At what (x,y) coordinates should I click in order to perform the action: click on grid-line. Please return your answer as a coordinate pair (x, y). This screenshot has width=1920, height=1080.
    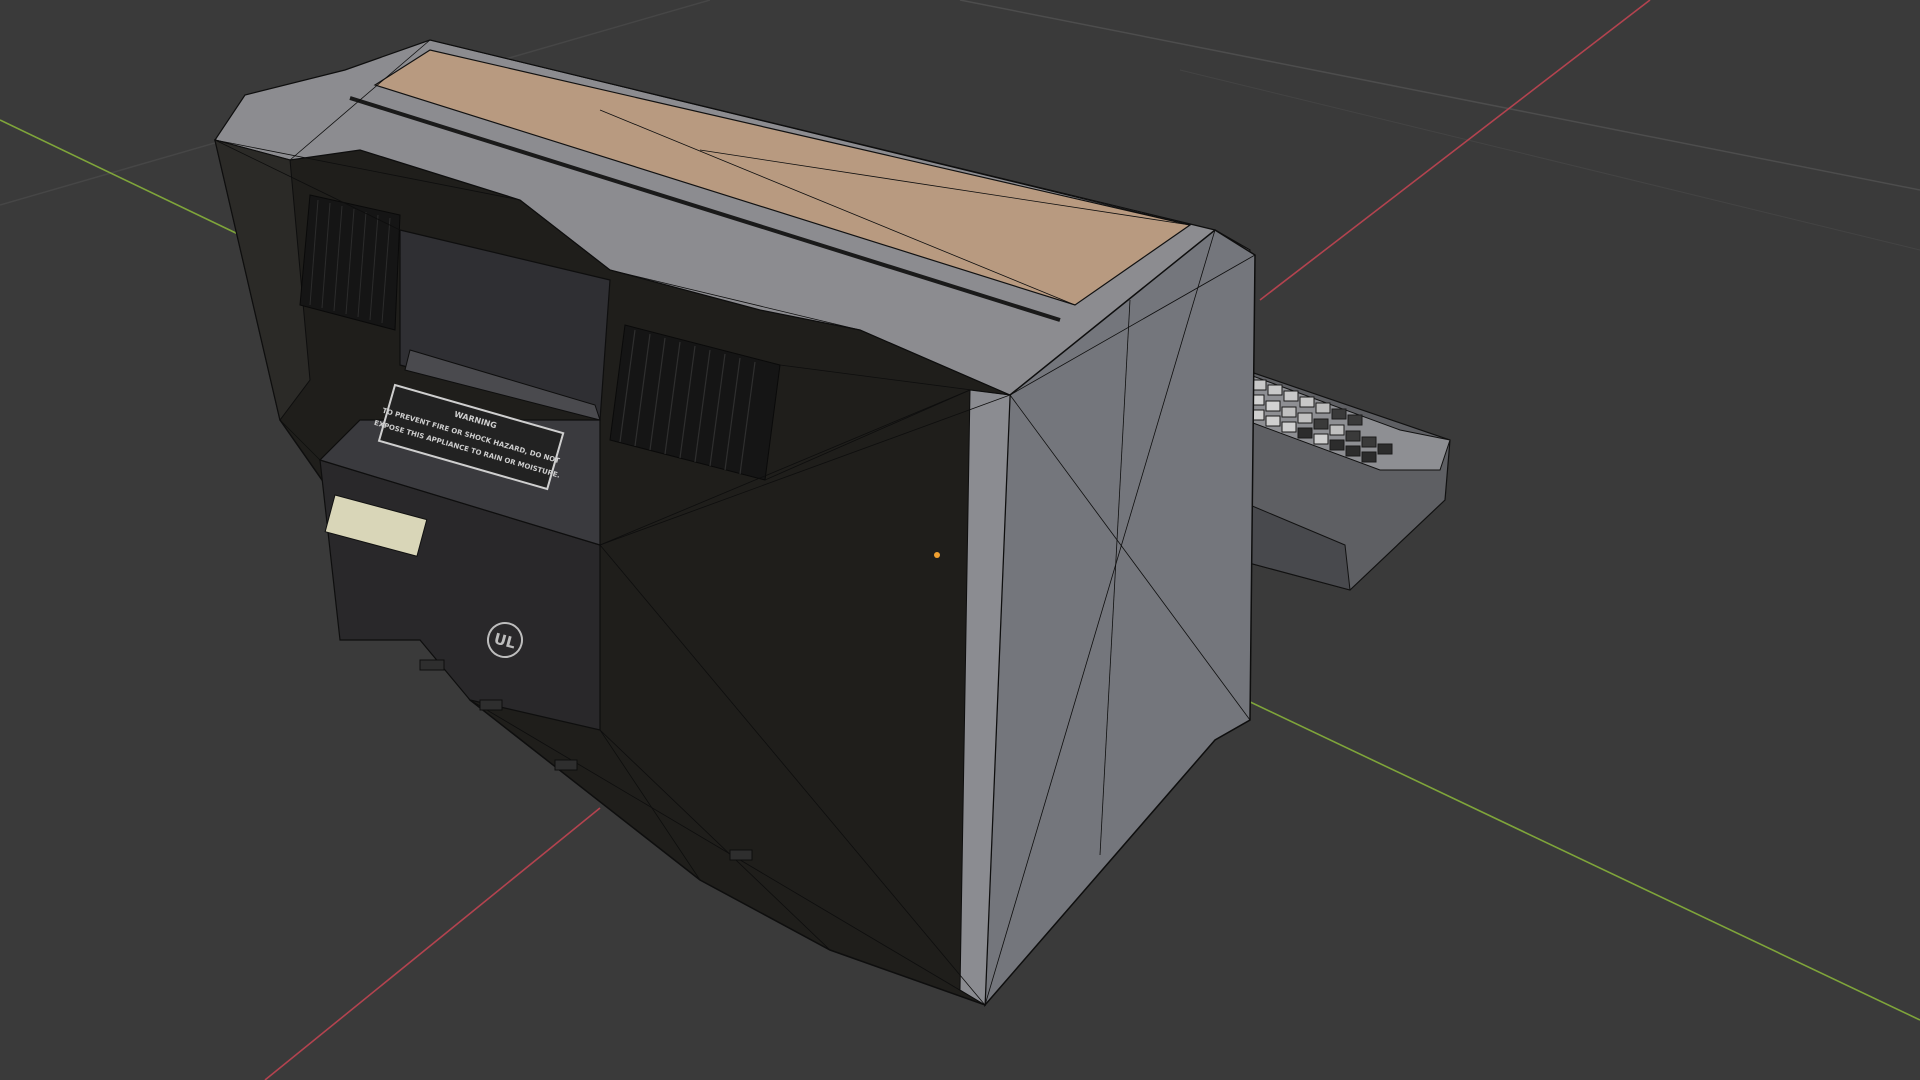
    Looking at the image, I should click on (1549, 160).